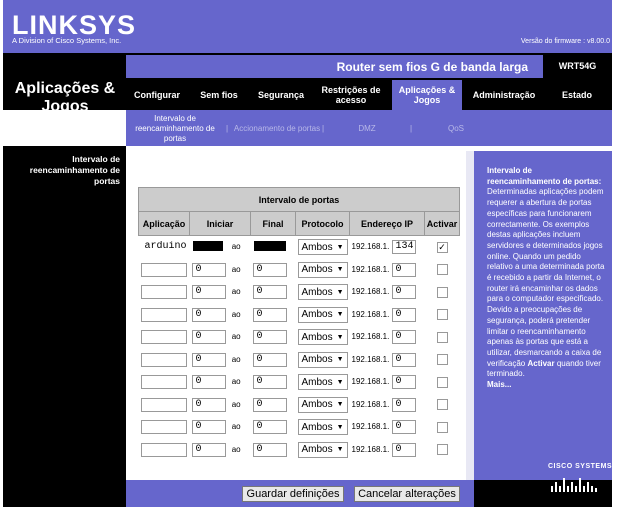  What do you see at coordinates (367, 129) in the screenshot?
I see `subtab-dmz: DMZ` at bounding box center [367, 129].